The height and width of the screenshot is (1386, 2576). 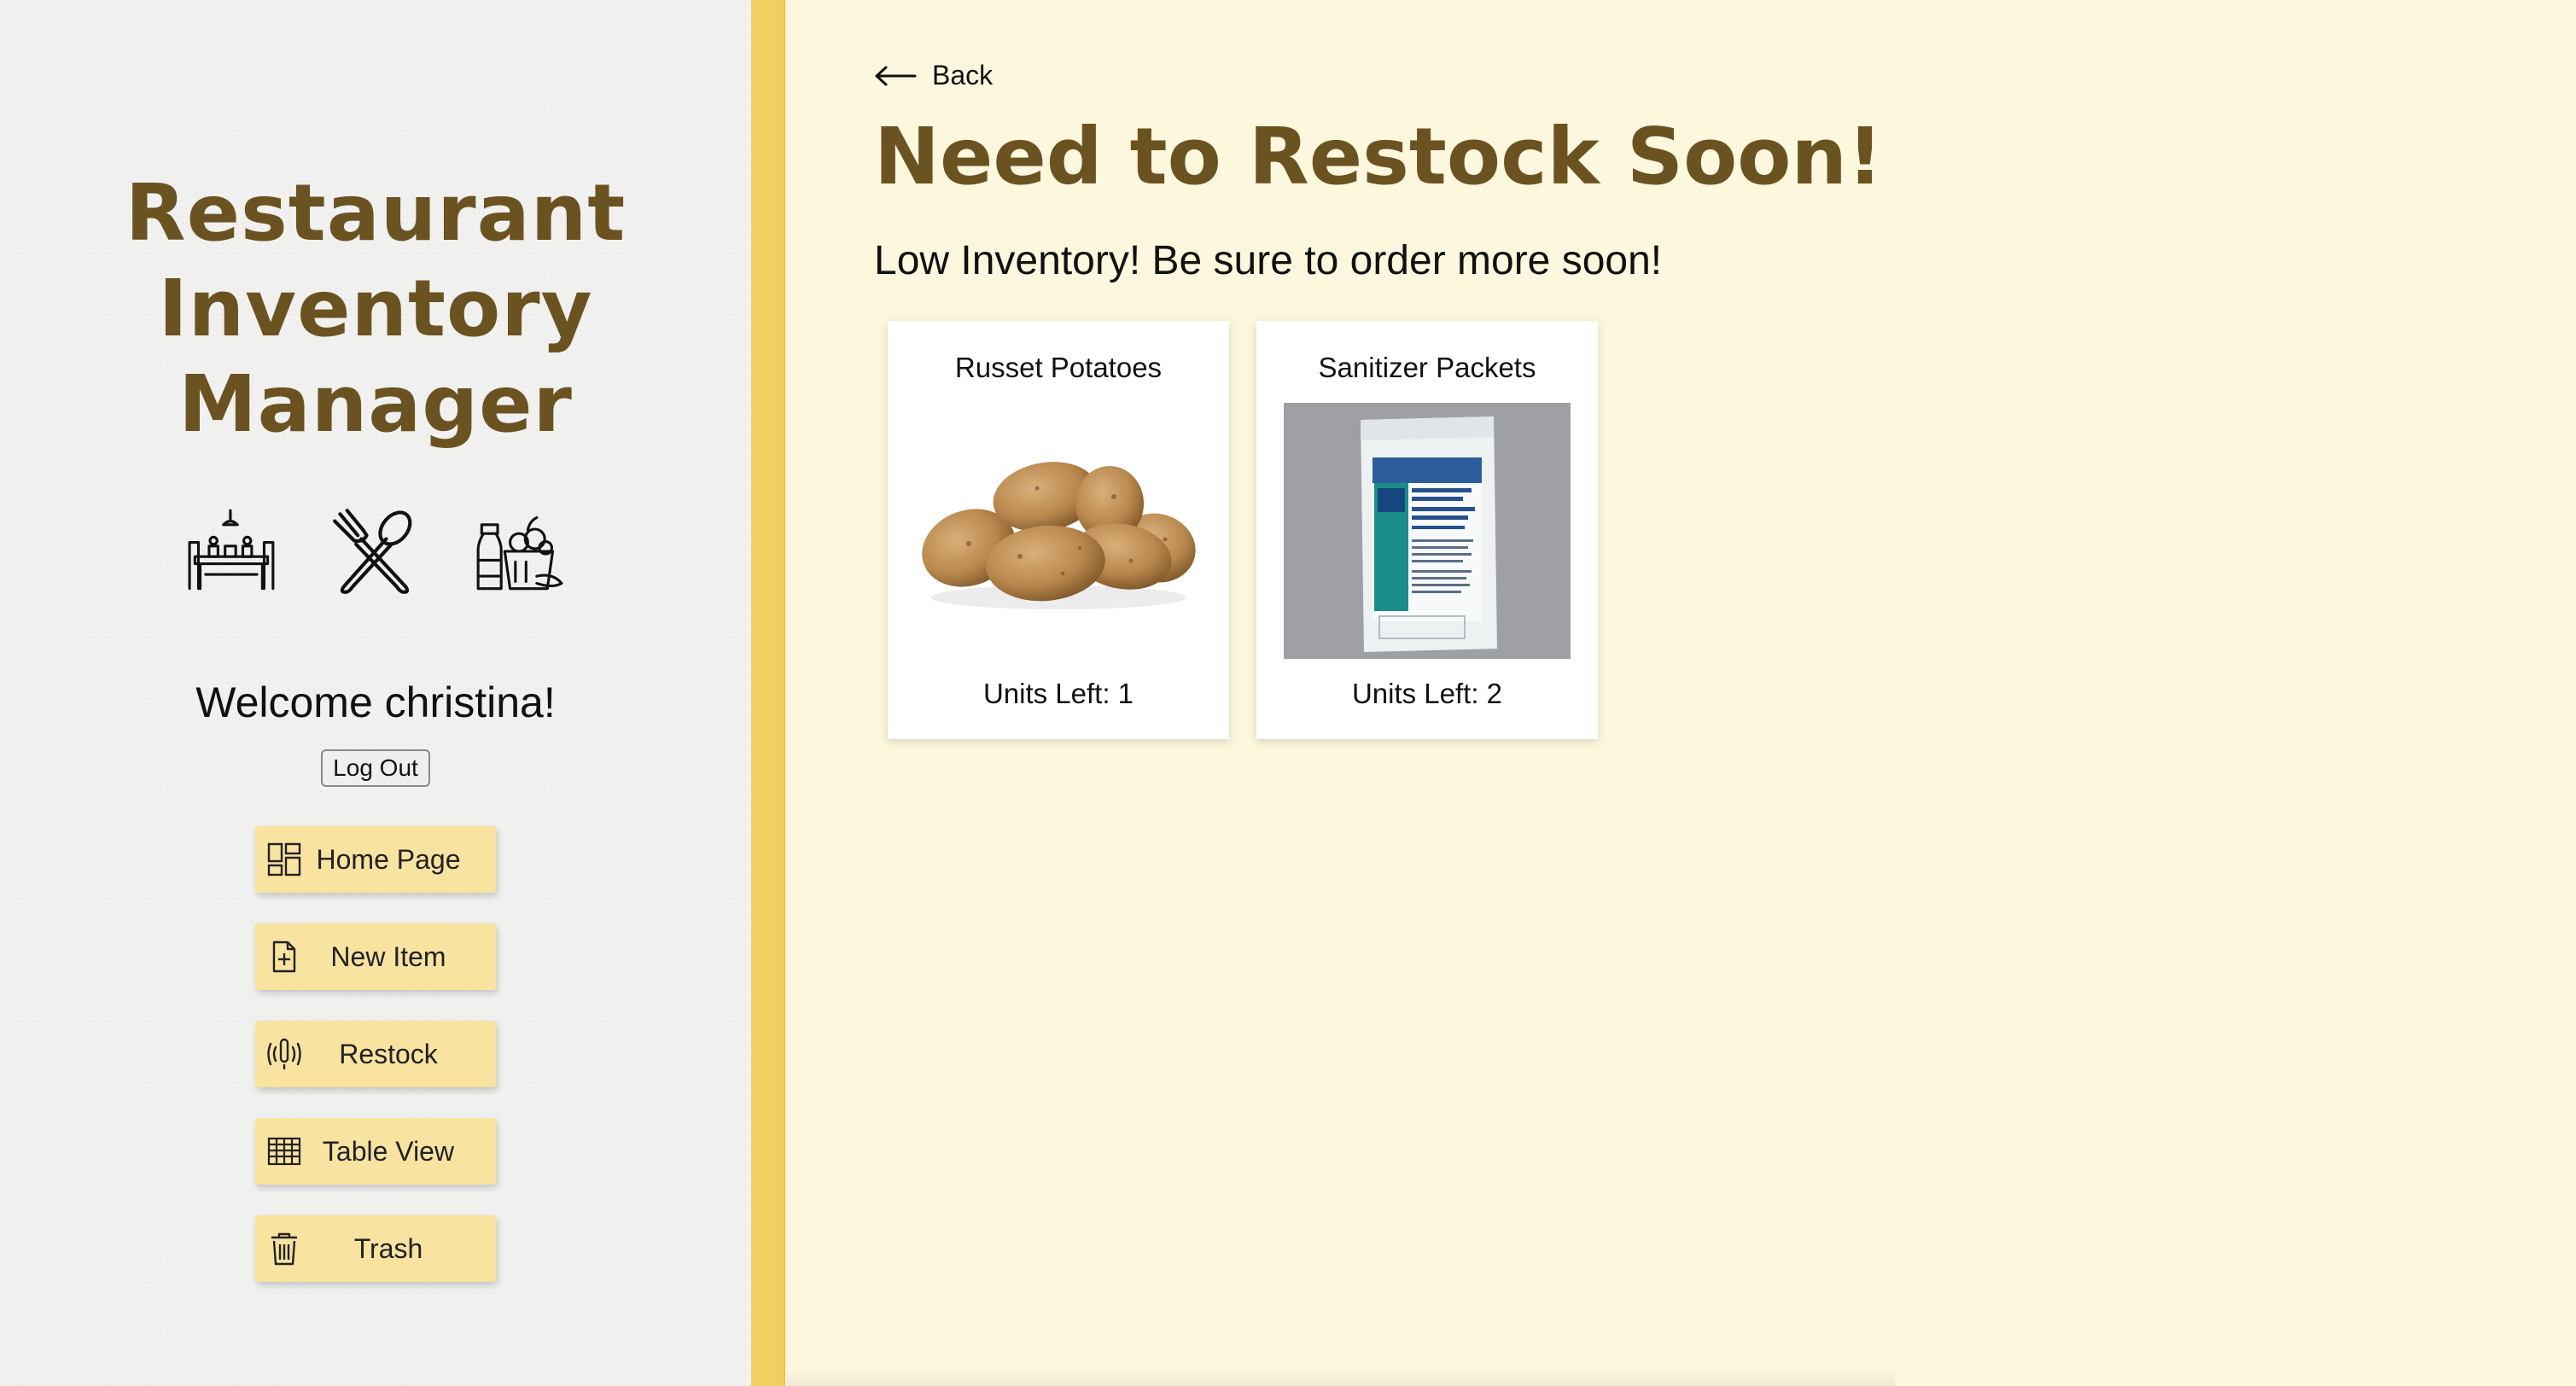 What do you see at coordinates (375, 702) in the screenshot?
I see `welcome-message: Welcome christina!` at bounding box center [375, 702].